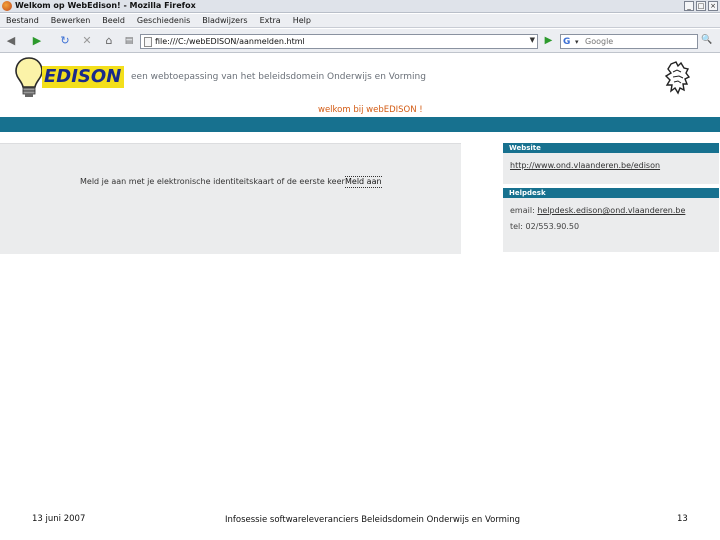 Image resolution: width=720 pixels, height=540 pixels. What do you see at coordinates (113, 20) in the screenshot?
I see `menu-beeld: Beeld` at bounding box center [113, 20].